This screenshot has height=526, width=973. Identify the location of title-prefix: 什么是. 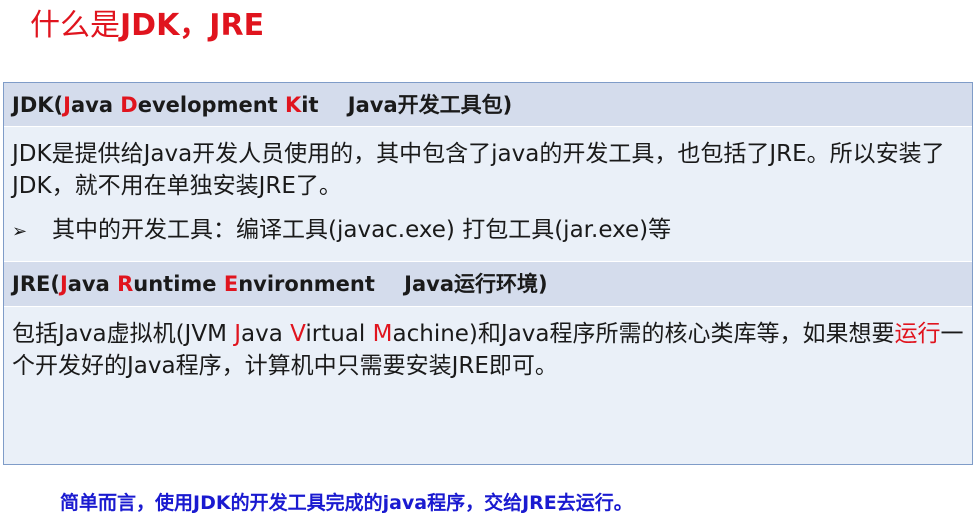
(75, 25).